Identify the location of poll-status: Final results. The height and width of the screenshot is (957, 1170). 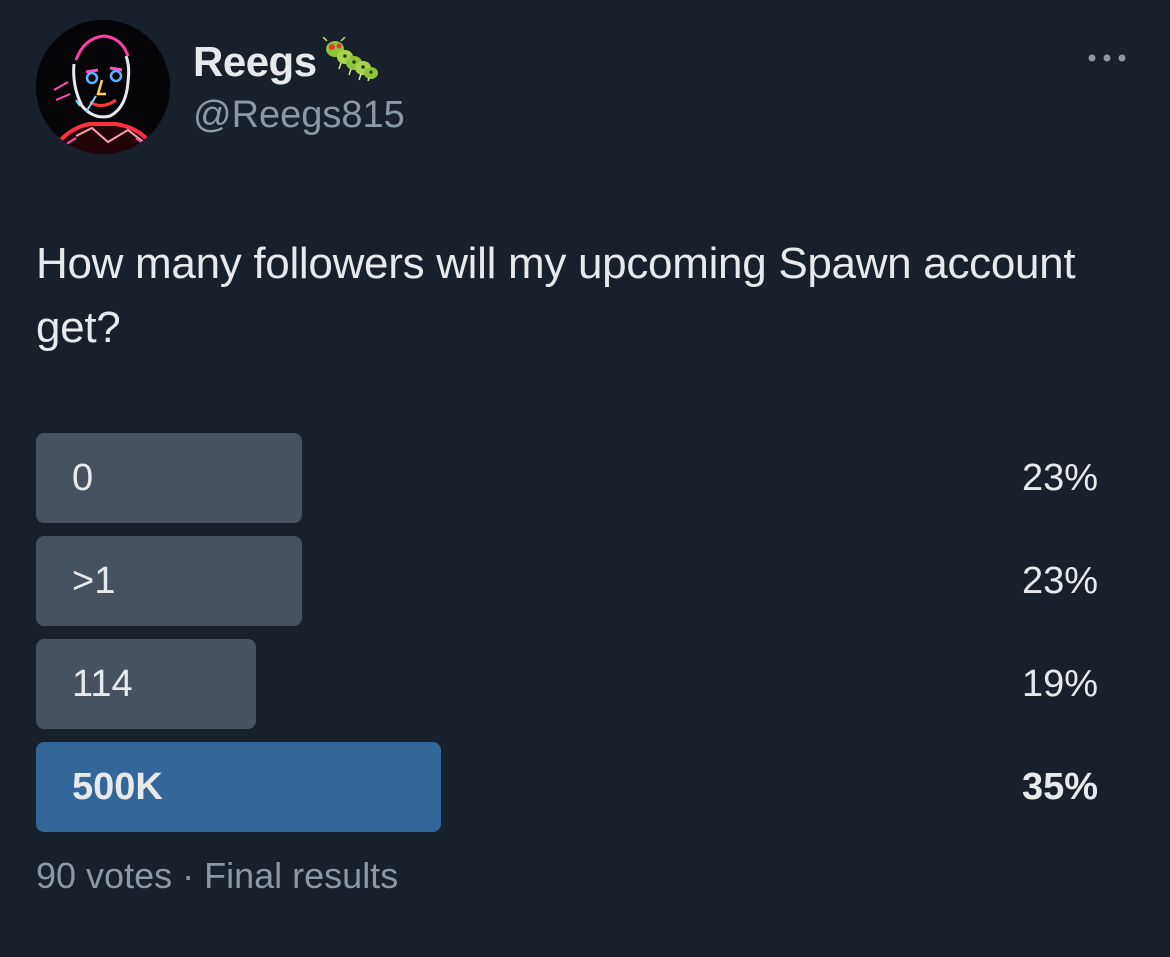
(301, 875).